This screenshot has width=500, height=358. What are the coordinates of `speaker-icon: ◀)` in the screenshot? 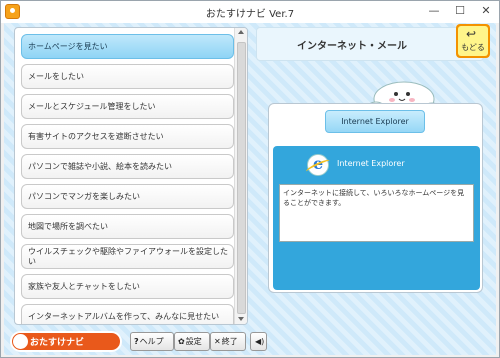 It's located at (260, 341).